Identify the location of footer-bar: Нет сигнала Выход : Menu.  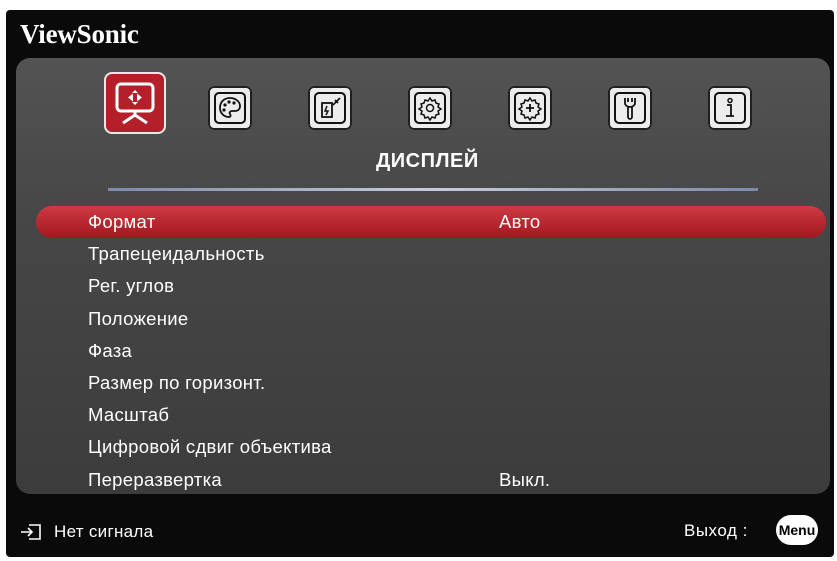
(420, 530).